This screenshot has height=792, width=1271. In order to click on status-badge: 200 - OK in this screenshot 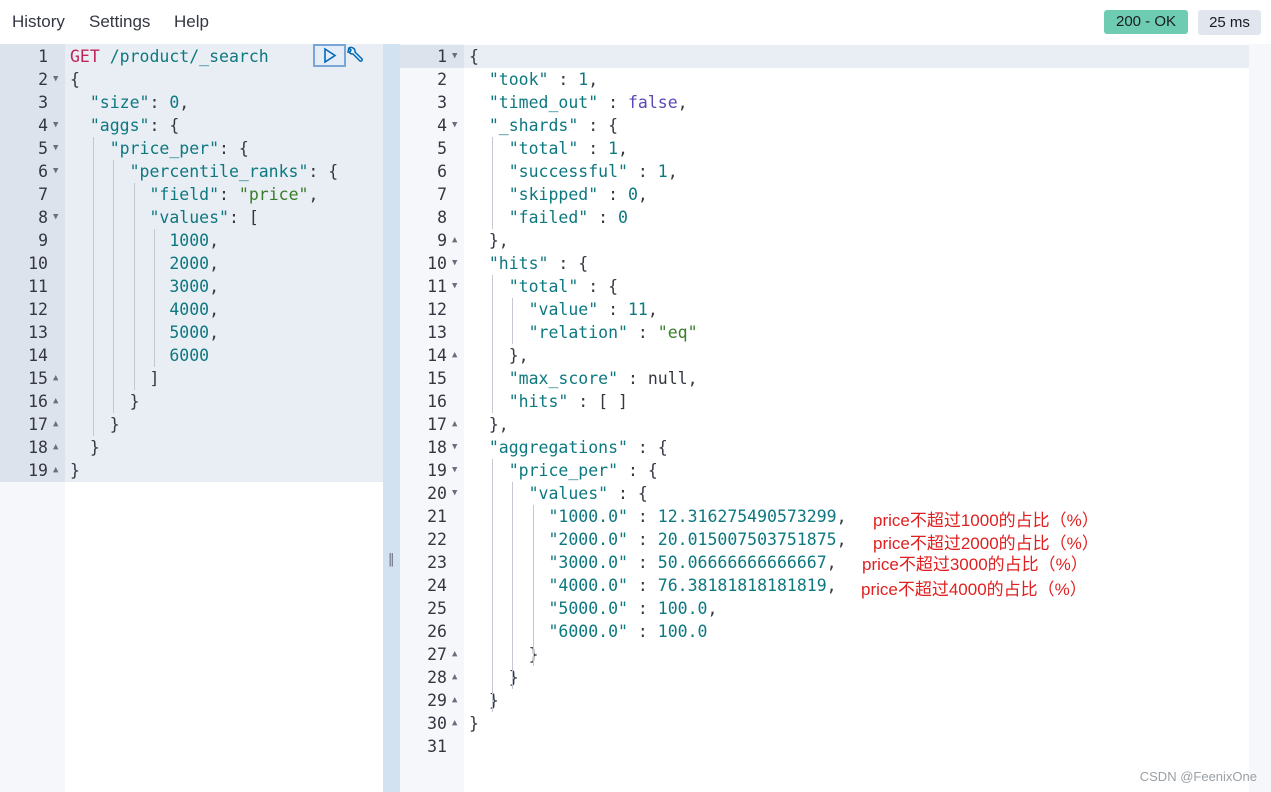, I will do `click(1146, 22)`.